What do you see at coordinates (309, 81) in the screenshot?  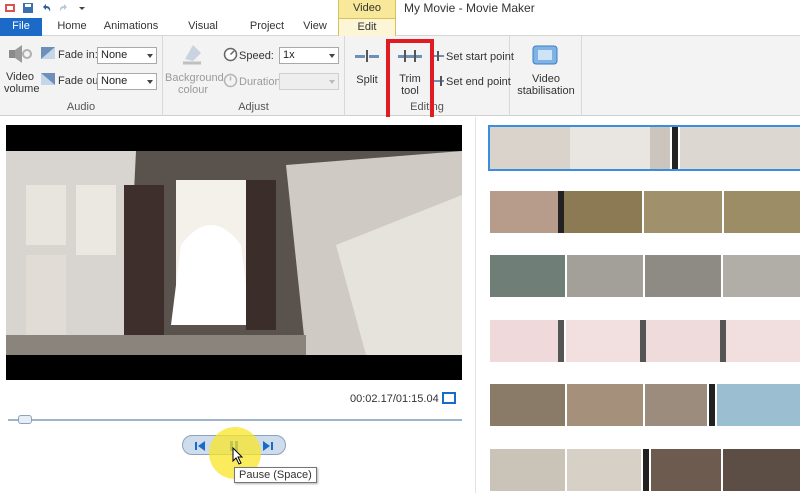 I see `duration-select` at bounding box center [309, 81].